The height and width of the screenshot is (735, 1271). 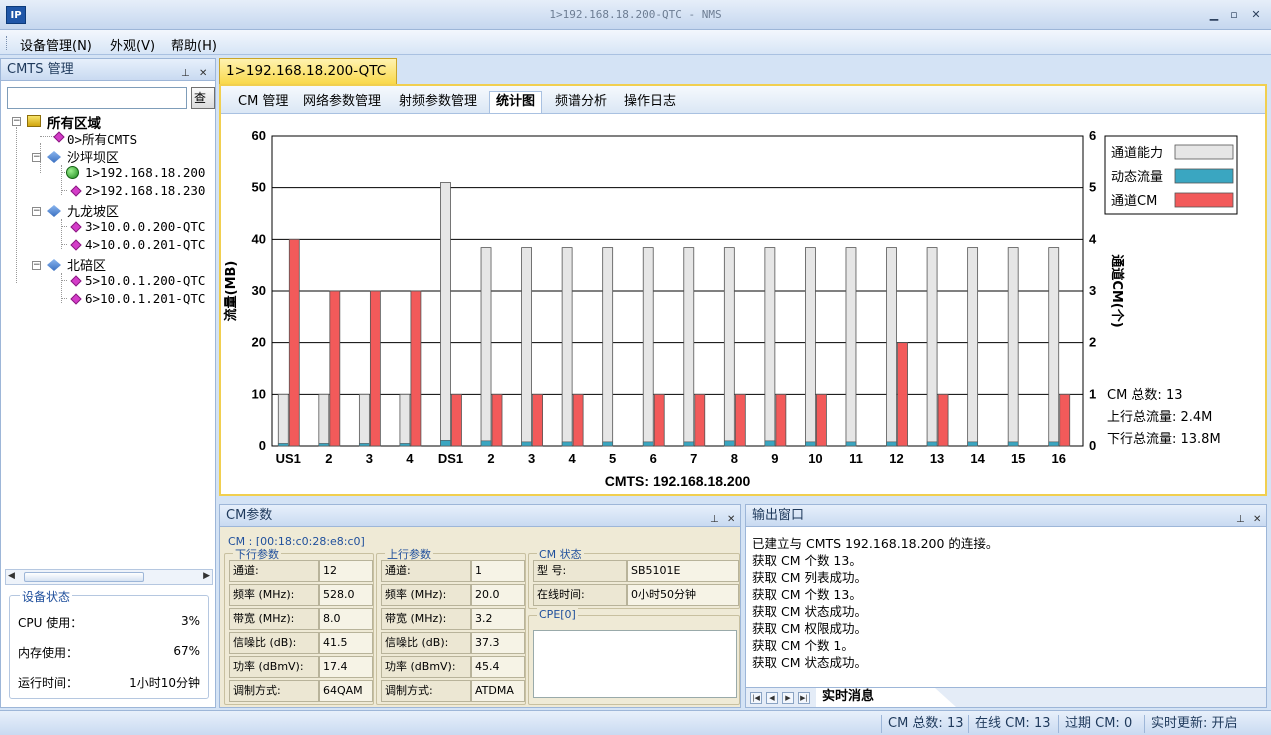 I want to click on tree-zone-shapingba: 沙坪坝区, so click(x=93, y=156).